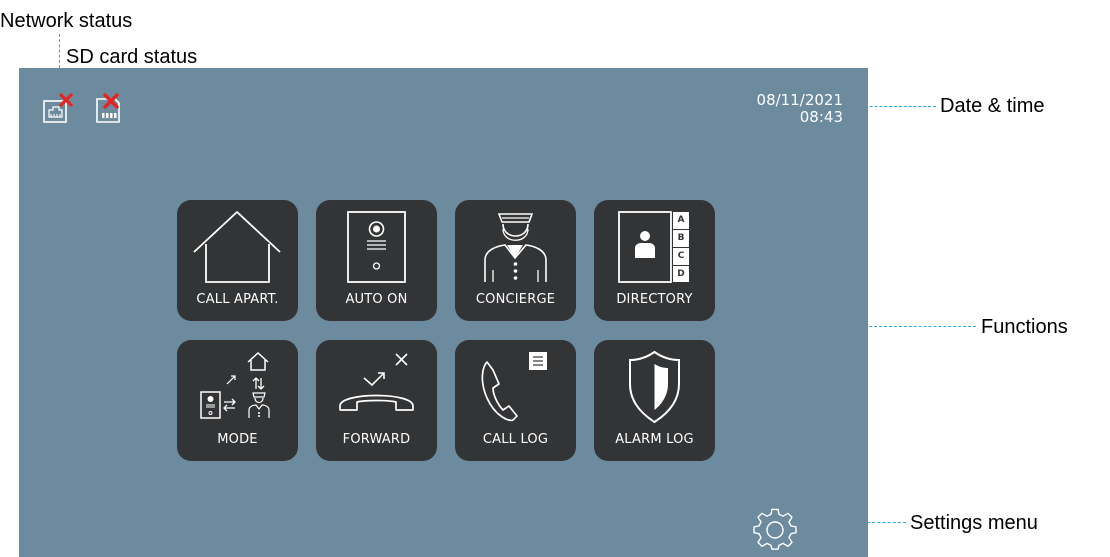 This screenshot has height=557, width=1110. What do you see at coordinates (66, 21) in the screenshot?
I see `network-status-callout: Network status` at bounding box center [66, 21].